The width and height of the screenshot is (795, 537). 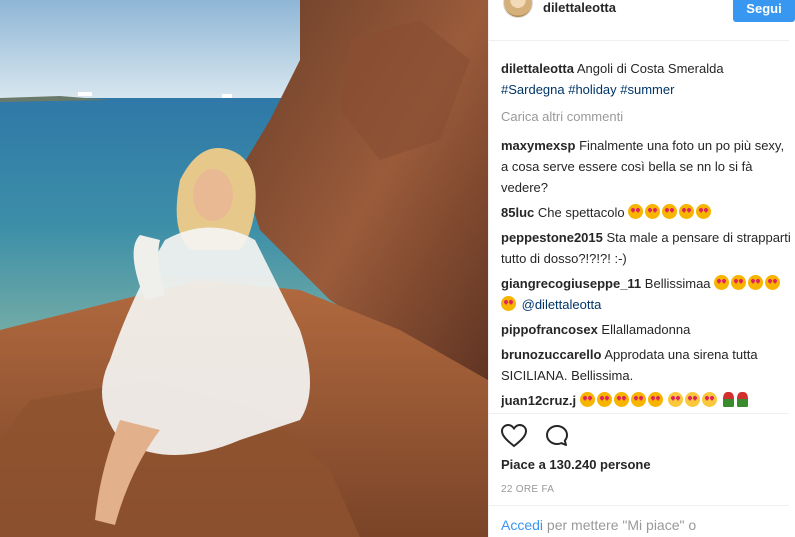 I want to click on comment-username: 85luc, so click(x=517, y=212).